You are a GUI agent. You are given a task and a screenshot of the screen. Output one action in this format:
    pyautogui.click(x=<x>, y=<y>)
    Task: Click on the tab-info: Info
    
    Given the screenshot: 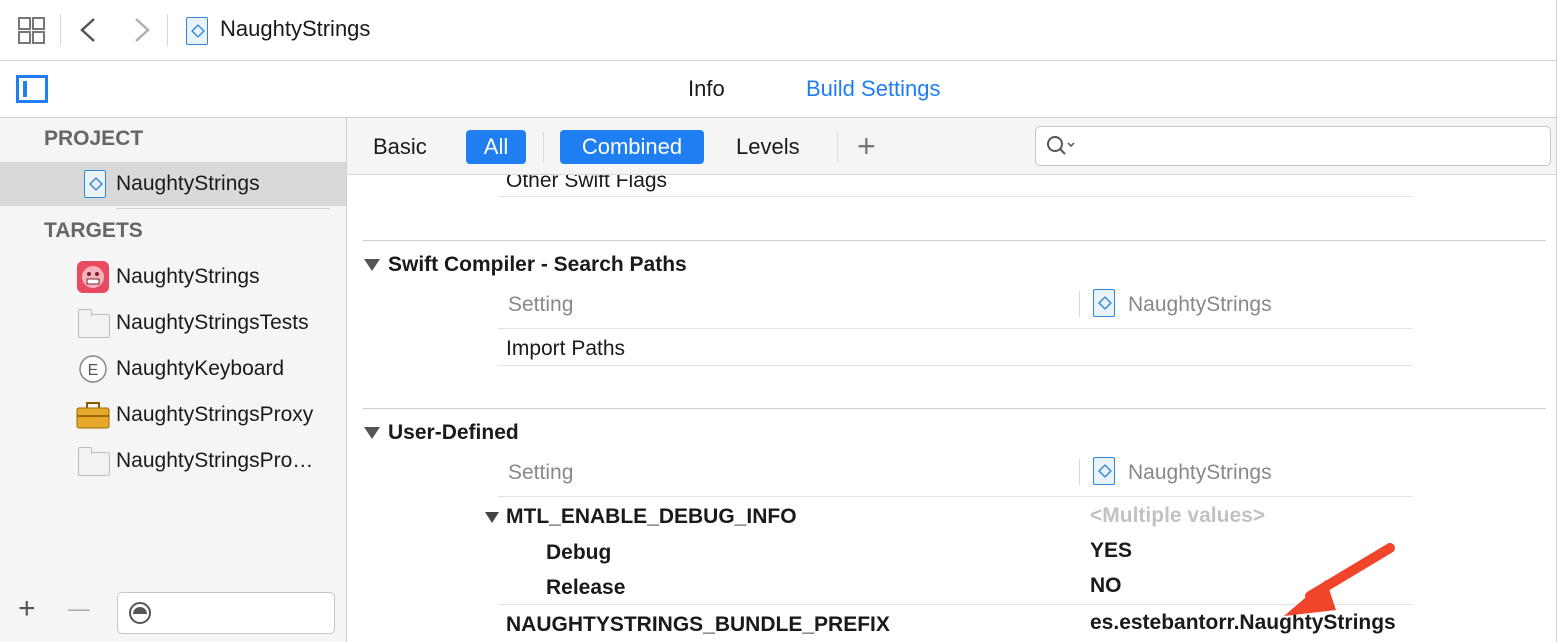 What is the action you would take?
    pyautogui.click(x=706, y=89)
    